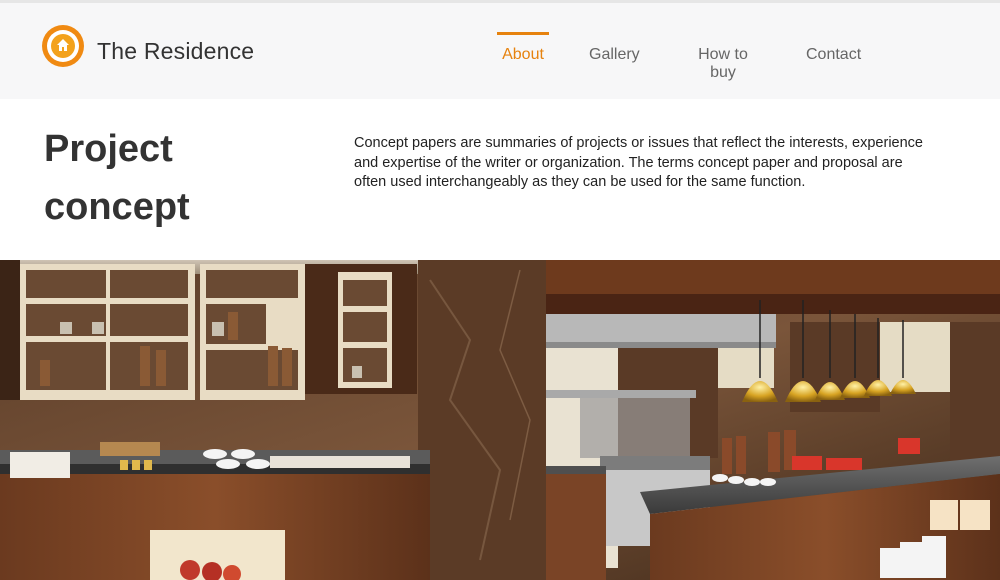 Image resolution: width=1000 pixels, height=580 pixels. I want to click on nav-about: About, so click(523, 52).